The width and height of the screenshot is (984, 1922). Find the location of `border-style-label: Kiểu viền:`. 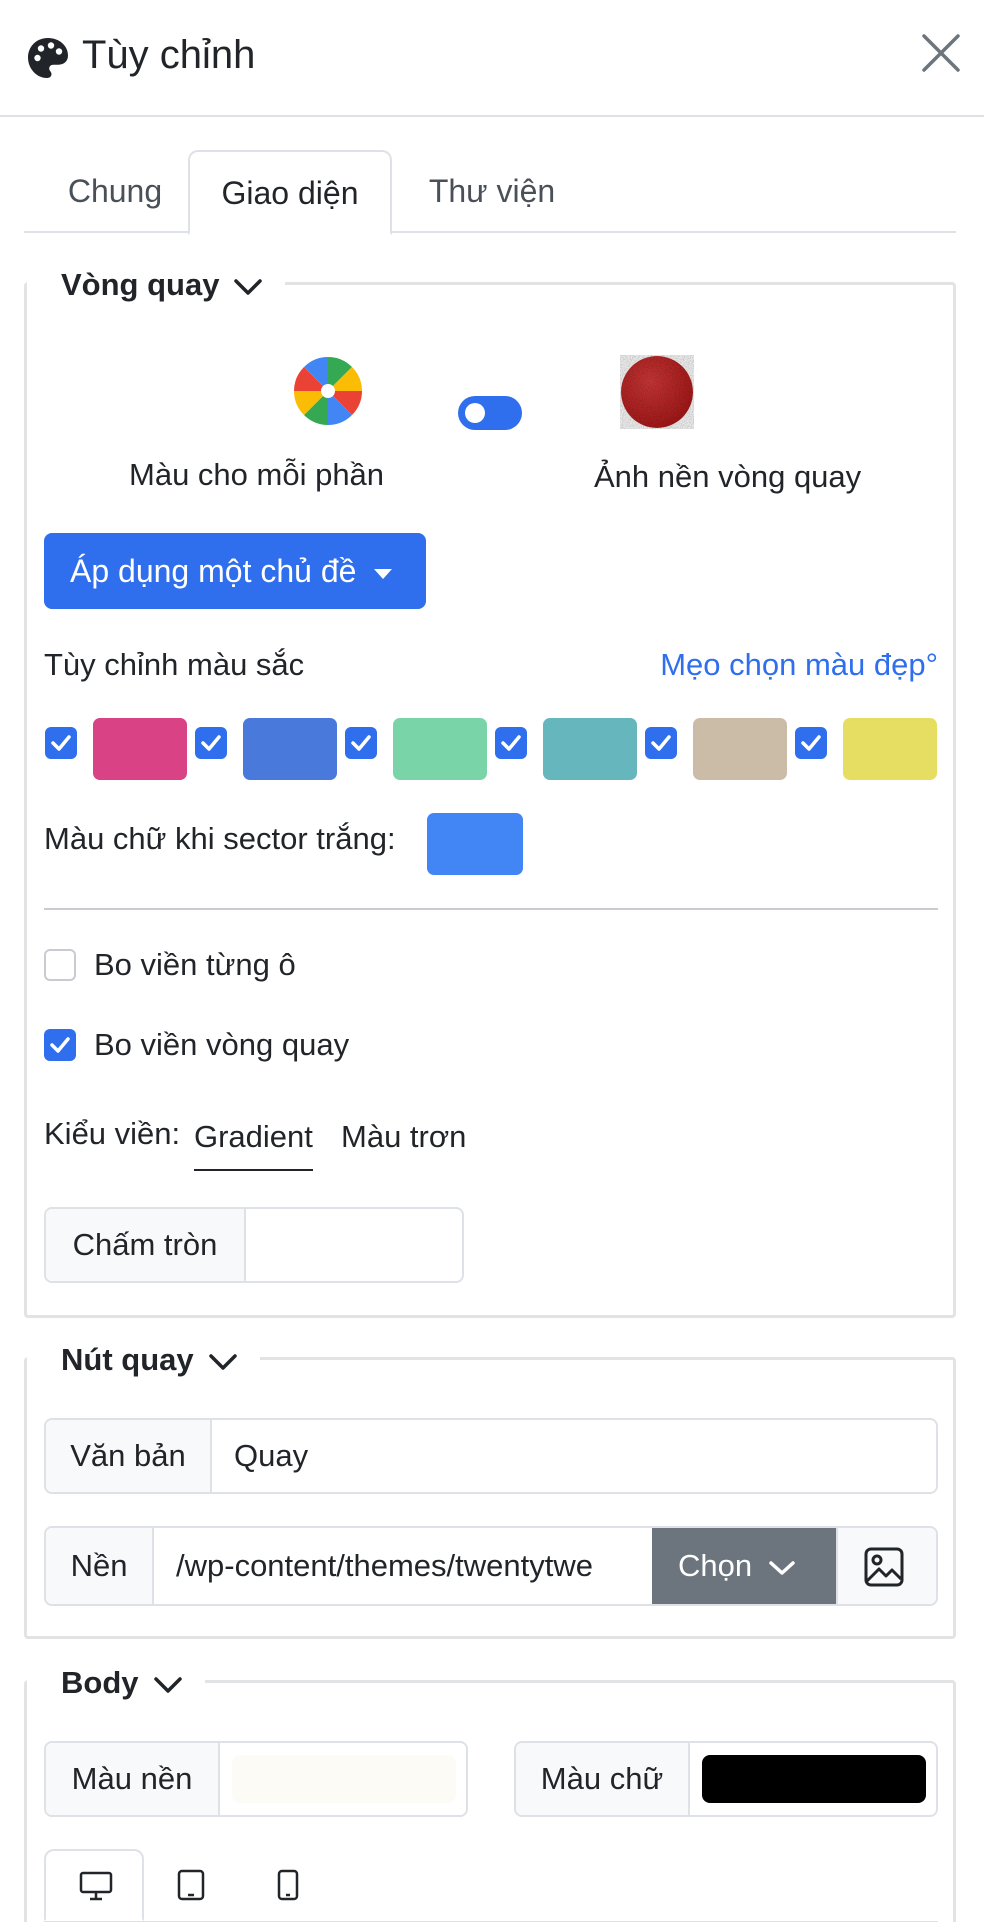

border-style-label: Kiểu viền: is located at coordinates (112, 1133).